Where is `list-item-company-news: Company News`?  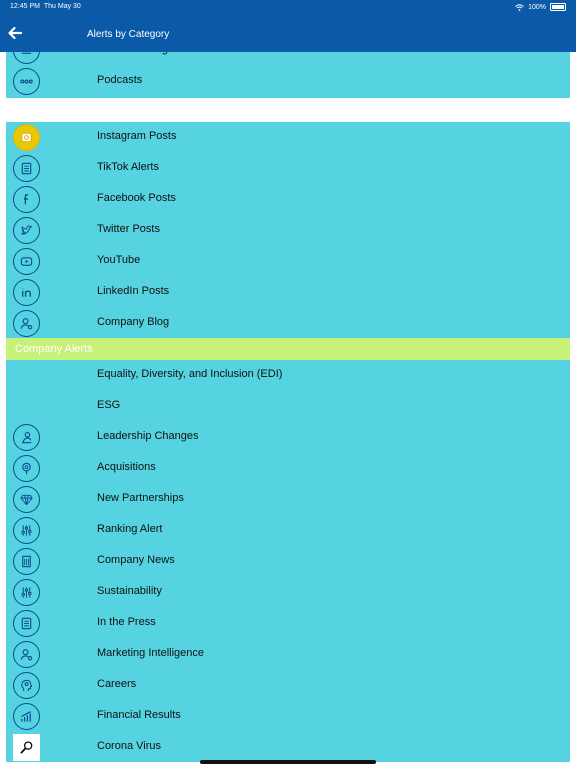
list-item-company-news: Company News is located at coordinates (288, 561).